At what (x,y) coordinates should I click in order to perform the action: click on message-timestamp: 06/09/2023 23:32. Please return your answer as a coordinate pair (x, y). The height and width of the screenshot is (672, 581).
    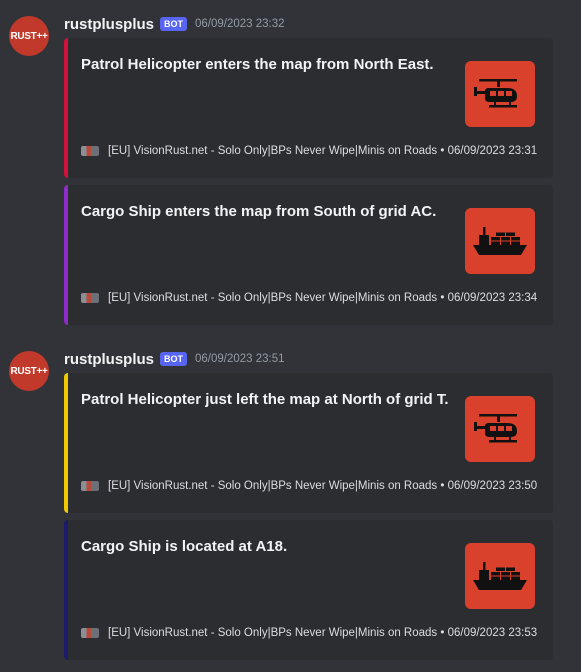
    Looking at the image, I should click on (240, 24).